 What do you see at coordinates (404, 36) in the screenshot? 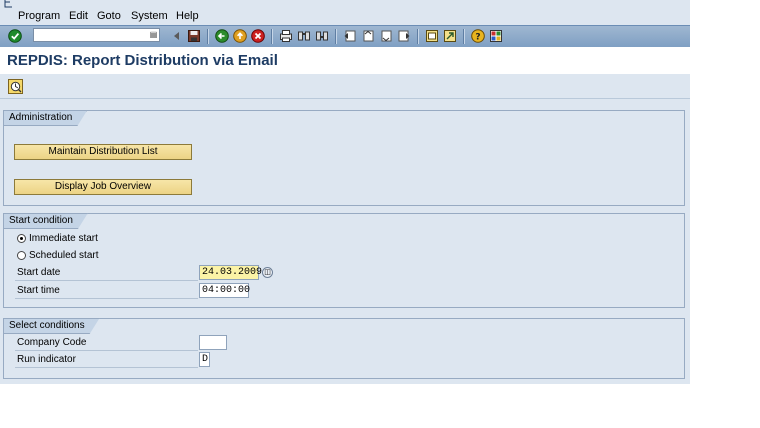
I see `last-page-icon` at bounding box center [404, 36].